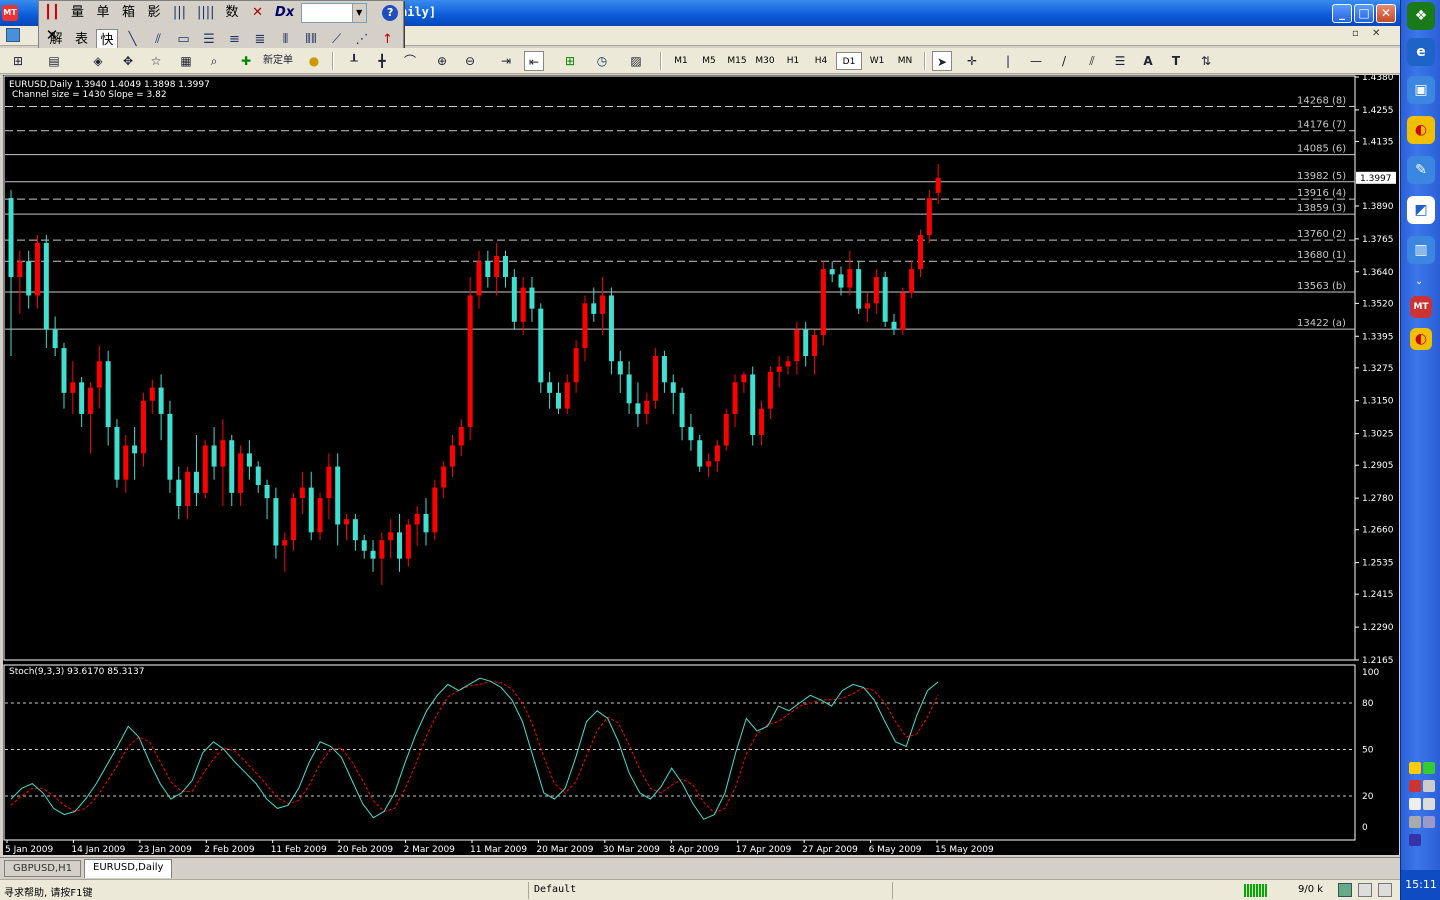 Image resolution: width=1440 pixels, height=900 pixels. I want to click on horizontal-line-tool: —, so click(1036, 61).